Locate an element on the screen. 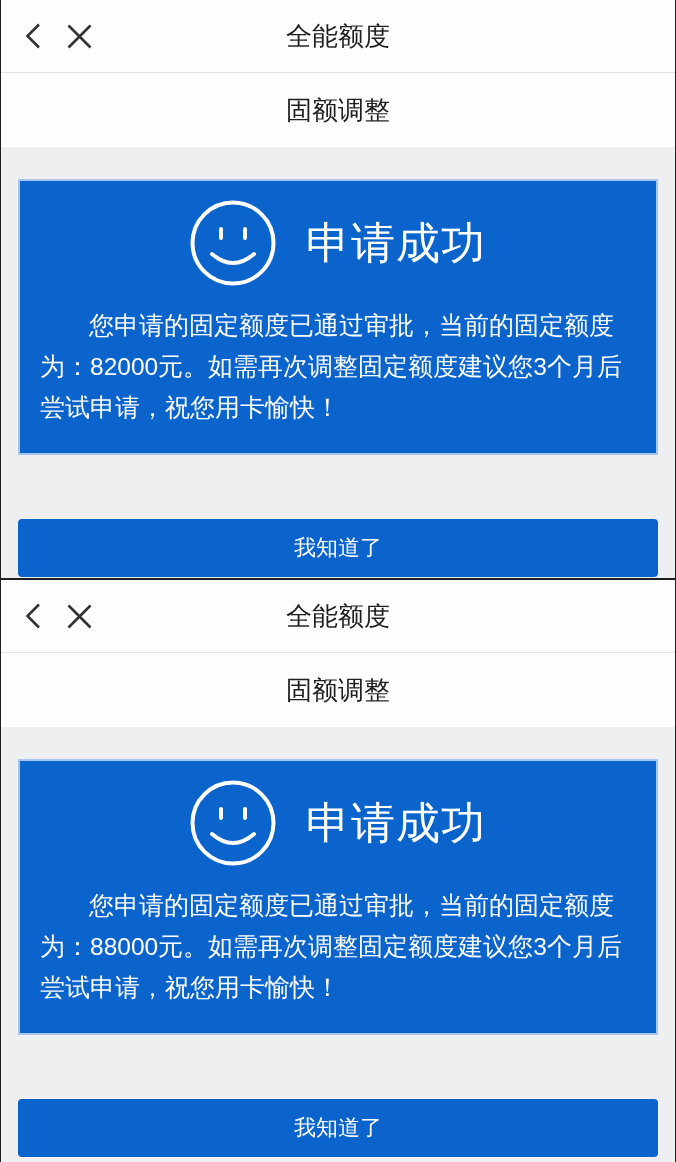  result-message: 您申请的固定额度已通过审批，当前的固定额度为：88000元。如需再次调整固定额度建议您3个月后尝试申请，祝您用卡愉快！ is located at coordinates (331, 947).